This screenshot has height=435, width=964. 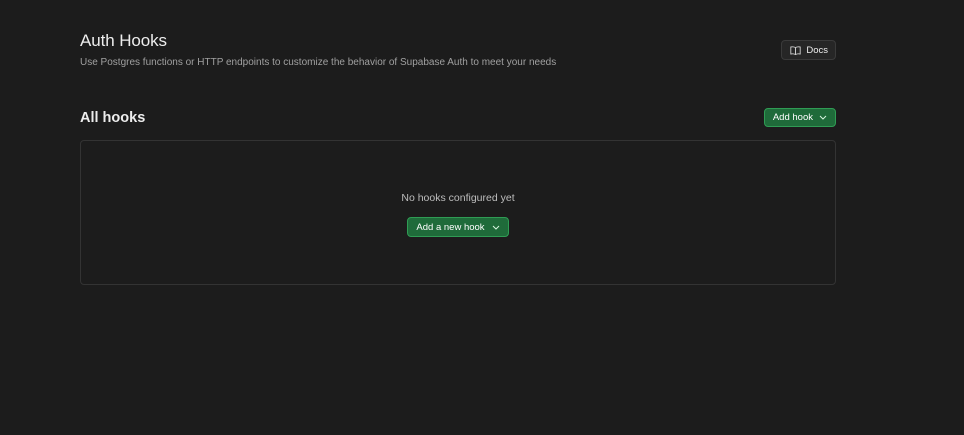 What do you see at coordinates (458, 198) in the screenshot?
I see `empty-state-message: No hooks configured yet` at bounding box center [458, 198].